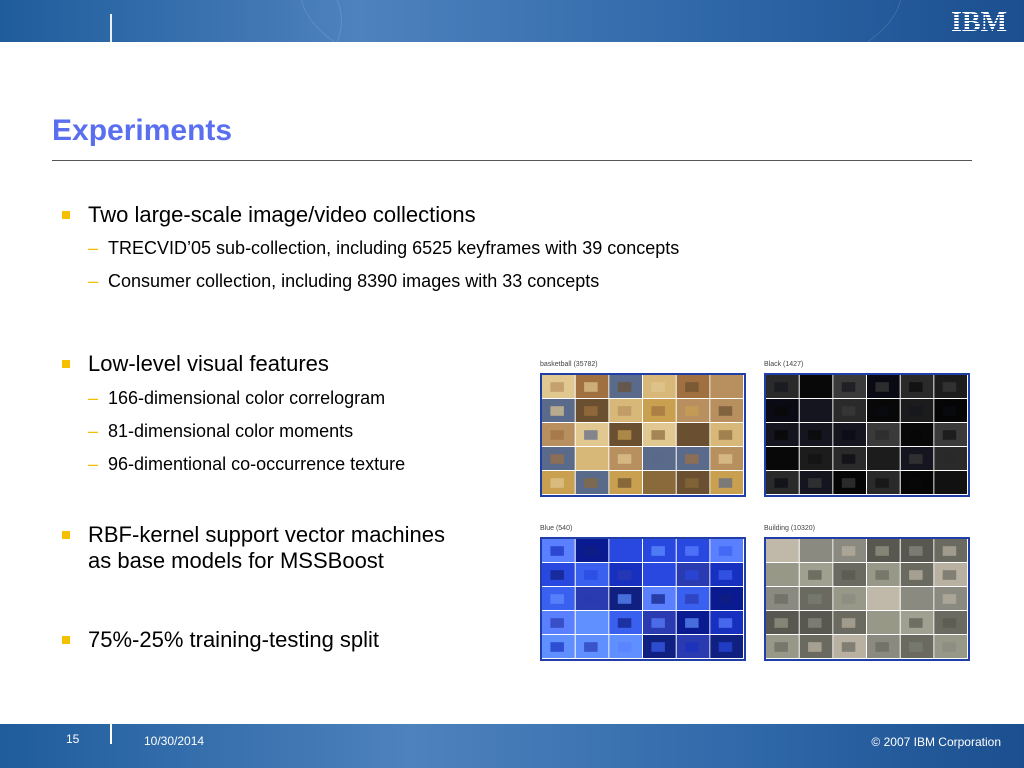  What do you see at coordinates (142, 130) in the screenshot?
I see `slide-title: Experiments` at bounding box center [142, 130].